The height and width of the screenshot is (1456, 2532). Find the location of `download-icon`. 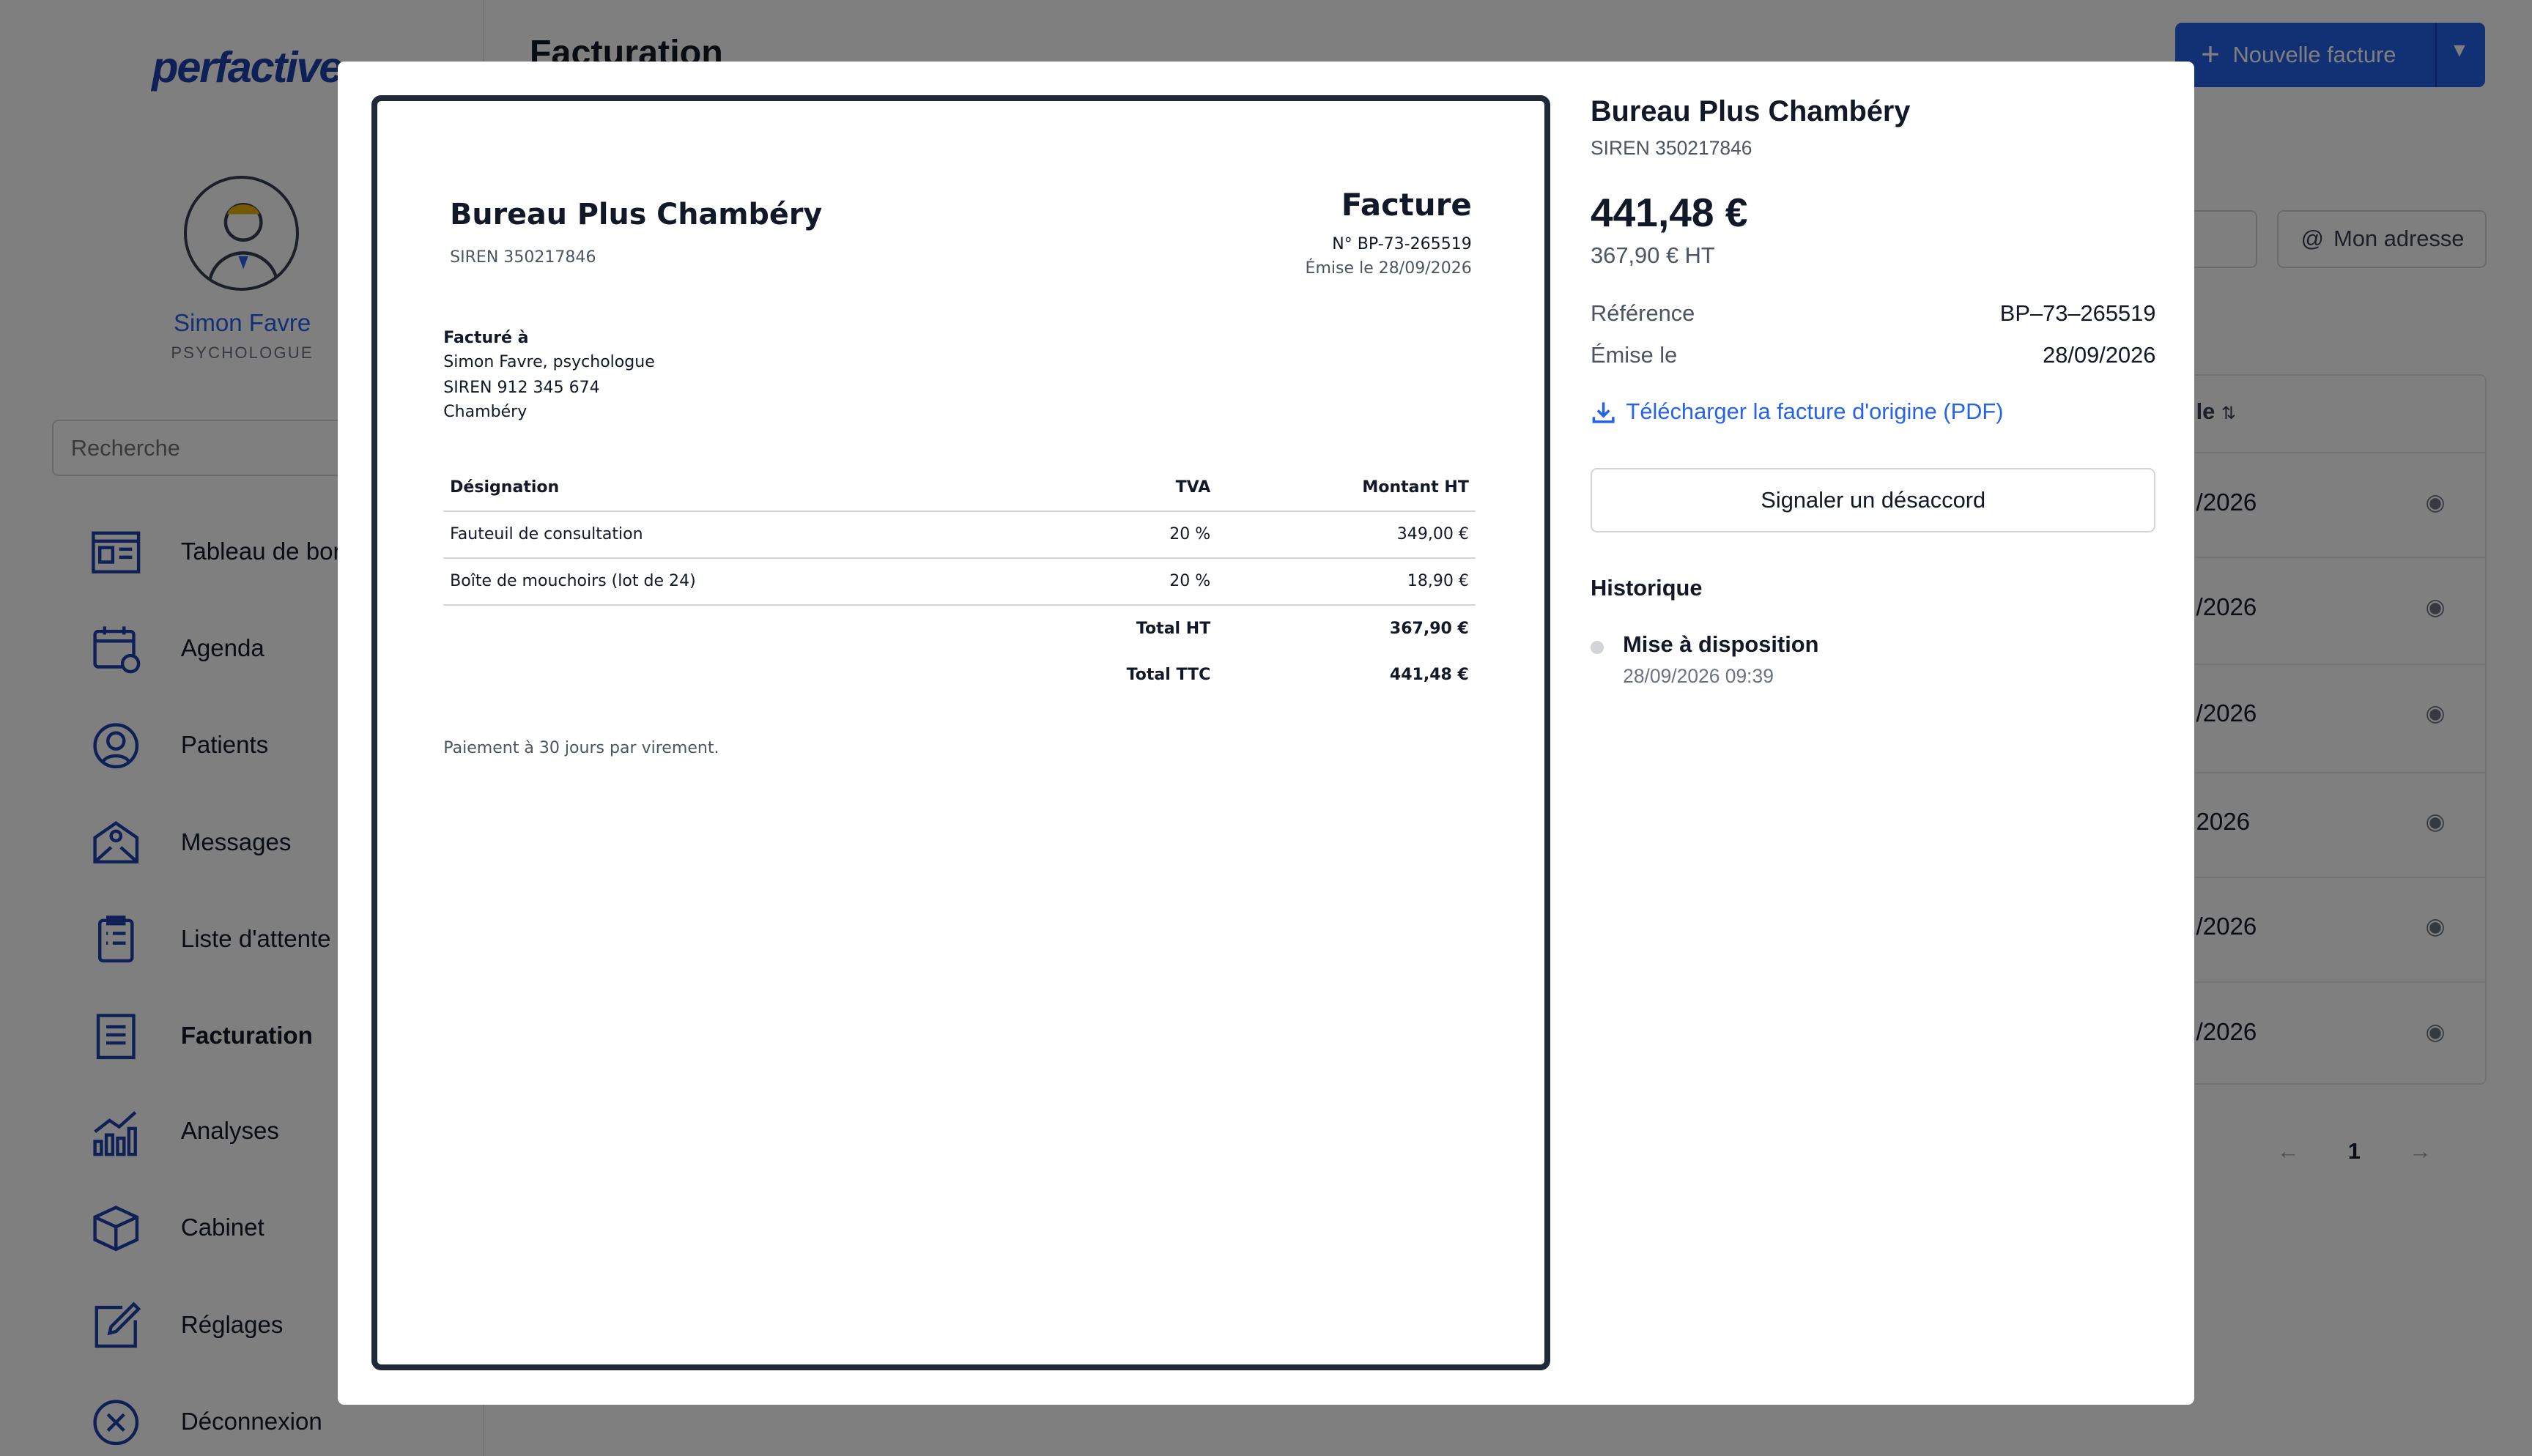

download-icon is located at coordinates (1603, 412).